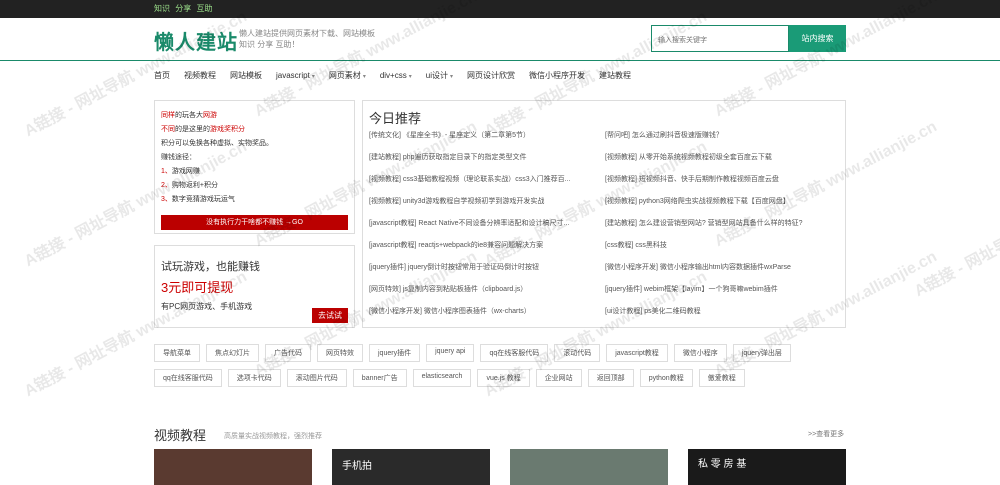  Describe the element at coordinates (767, 467) in the screenshot. I see `video-thumbnail: 私 零 房 基` at that location.